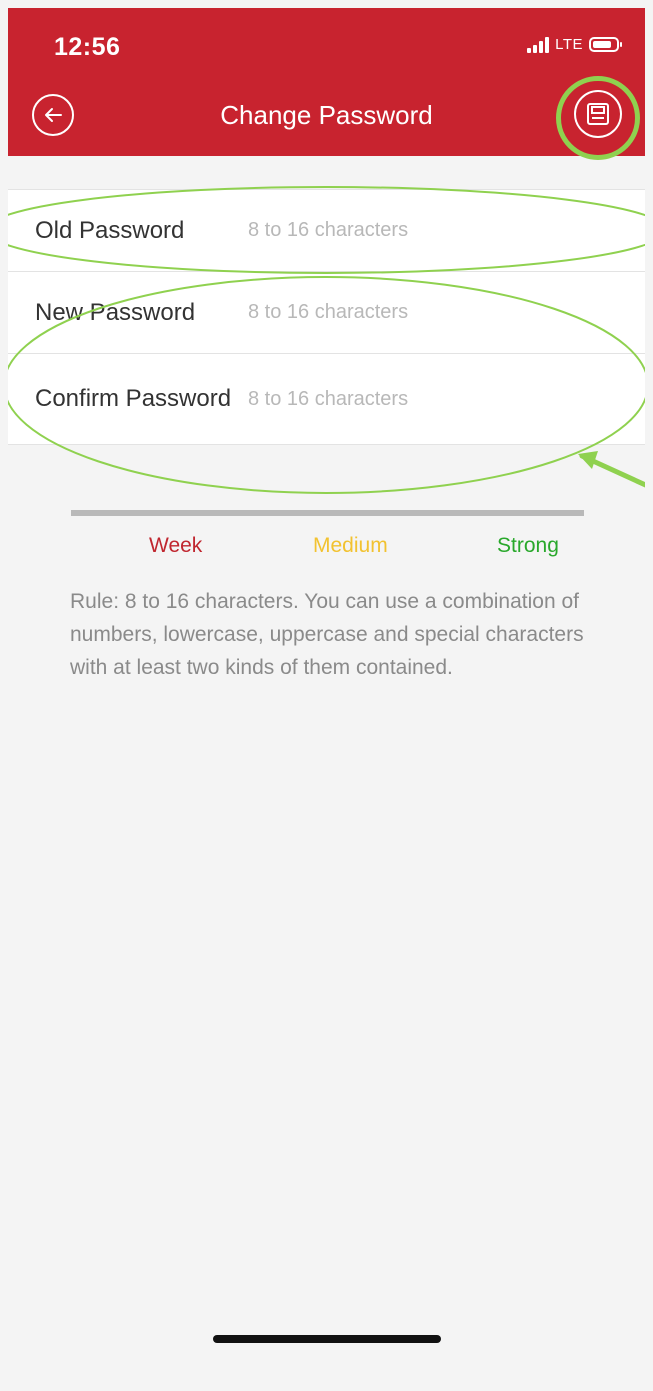 This screenshot has height=1391, width=653. Describe the element at coordinates (433, 230) in the screenshot. I see `old-password-input` at that location.